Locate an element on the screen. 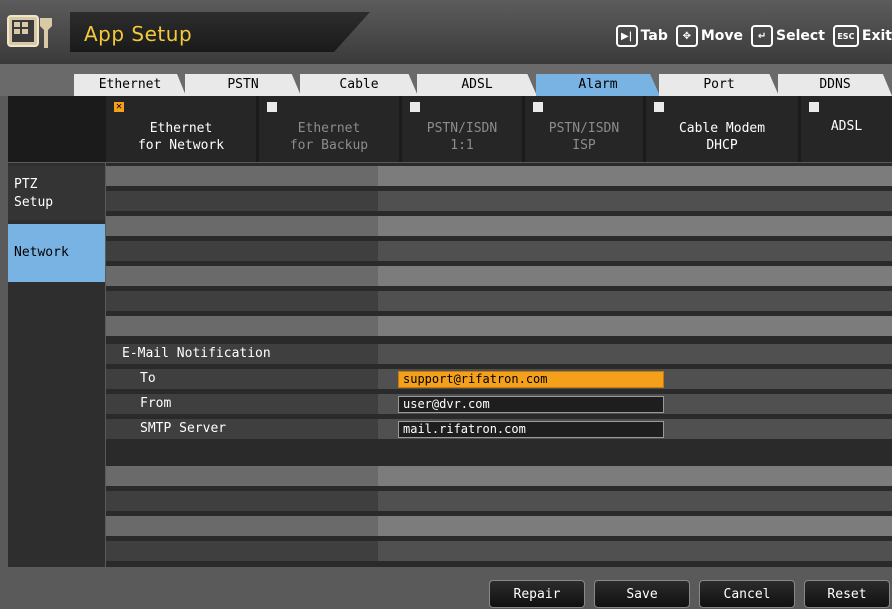  hint-label: Move is located at coordinates (722, 36).